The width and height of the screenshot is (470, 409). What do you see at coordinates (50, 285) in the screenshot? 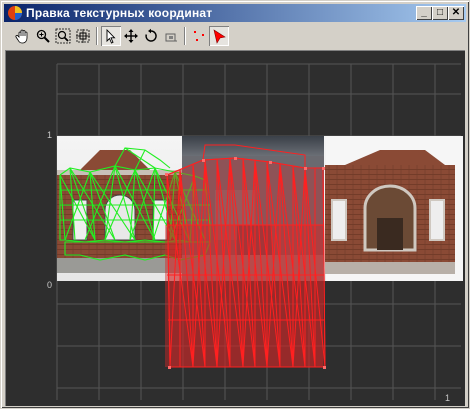
I see `v-axis-label-zero: 0` at bounding box center [50, 285].